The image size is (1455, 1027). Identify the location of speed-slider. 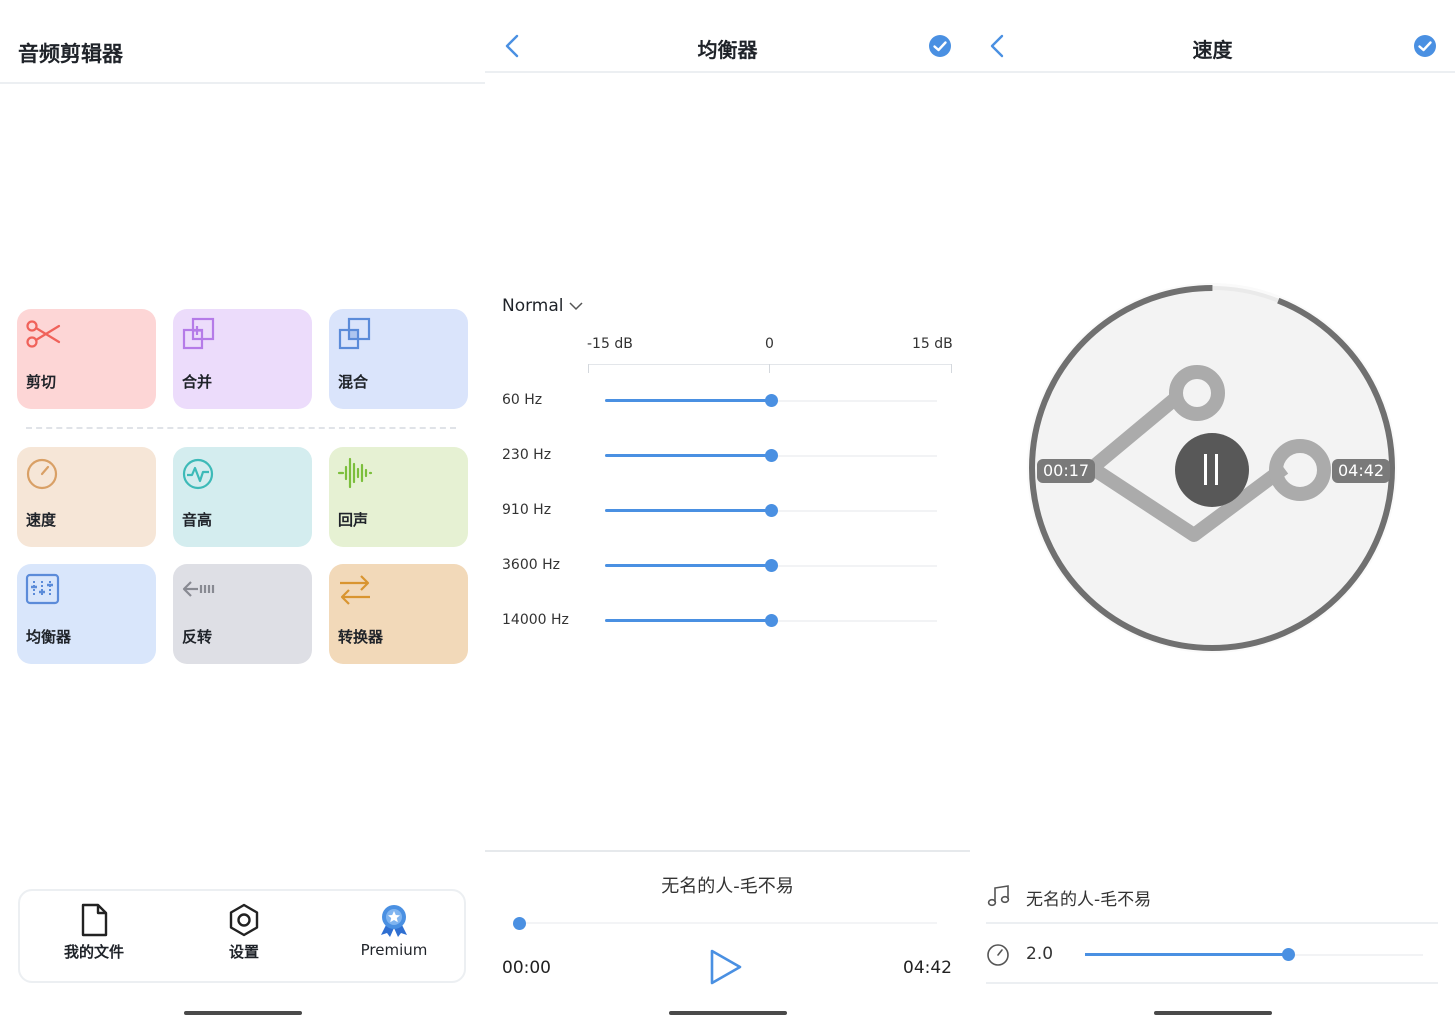
(1254, 954).